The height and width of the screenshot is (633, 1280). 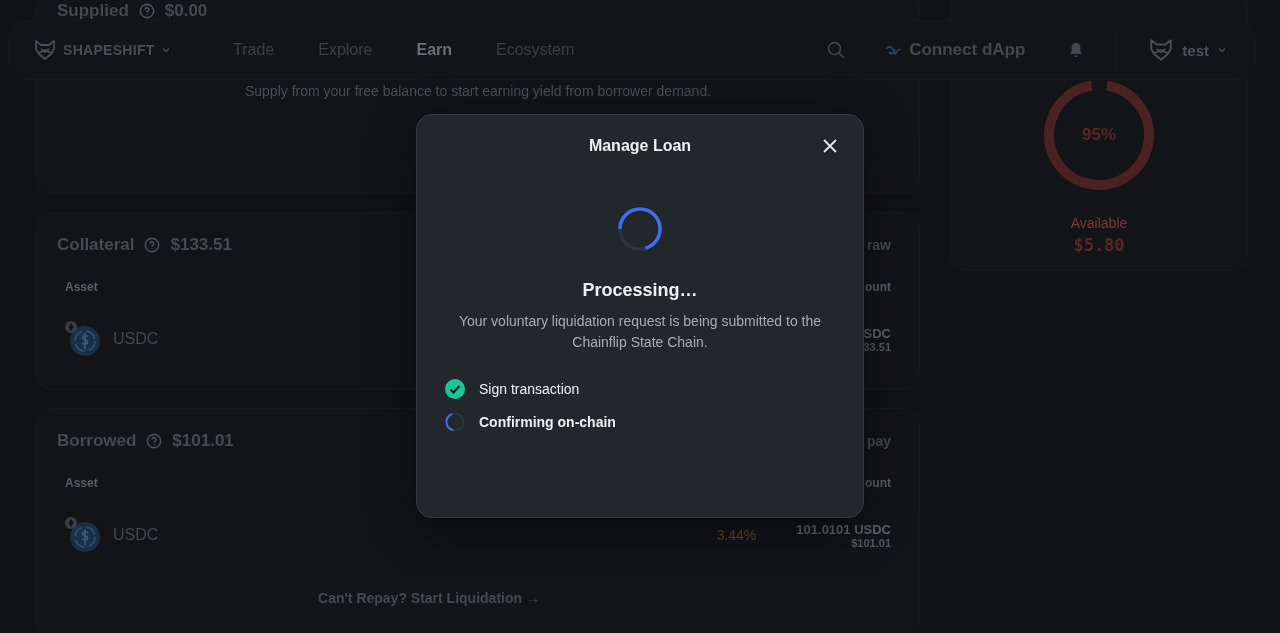 What do you see at coordinates (1099, 245) in the screenshot?
I see `available-value: $5.80` at bounding box center [1099, 245].